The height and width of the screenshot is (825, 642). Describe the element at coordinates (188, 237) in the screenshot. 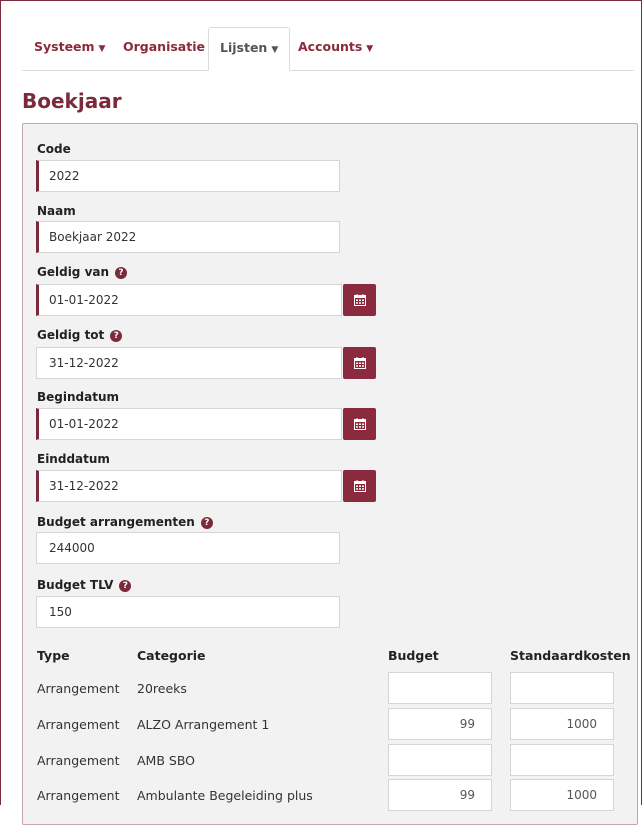

I see `naam-field: Boekjaar 2022` at that location.